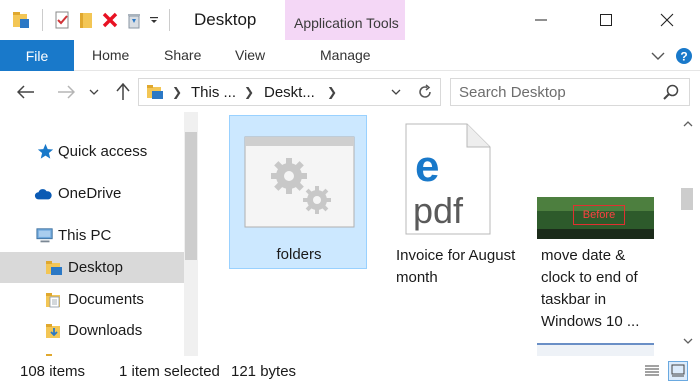  What do you see at coordinates (688, 234) in the screenshot?
I see `file-view-scrollbar` at bounding box center [688, 234].